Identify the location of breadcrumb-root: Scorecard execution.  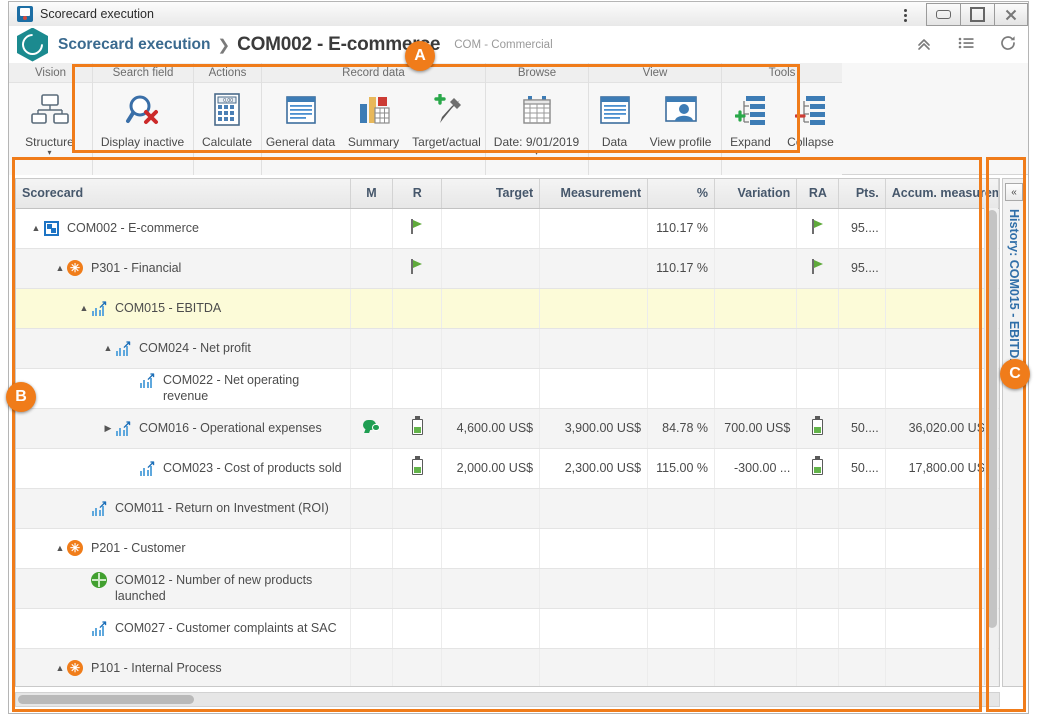
(134, 45).